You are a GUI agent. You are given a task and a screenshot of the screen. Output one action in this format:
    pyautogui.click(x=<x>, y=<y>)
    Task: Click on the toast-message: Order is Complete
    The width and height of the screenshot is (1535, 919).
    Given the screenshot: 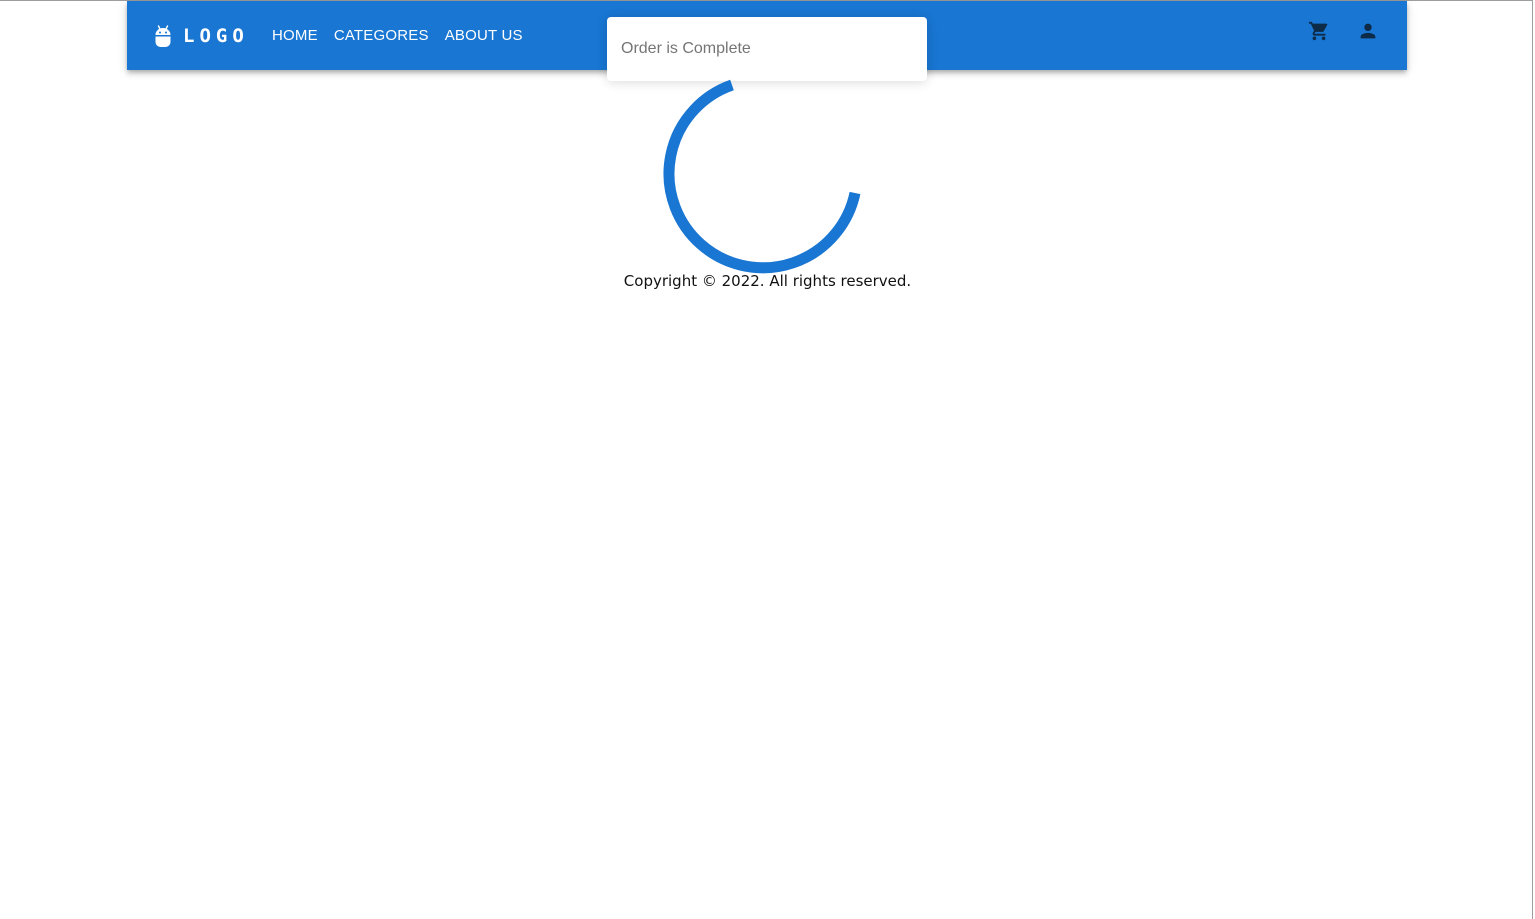 What is the action you would take?
    pyautogui.click(x=686, y=48)
    